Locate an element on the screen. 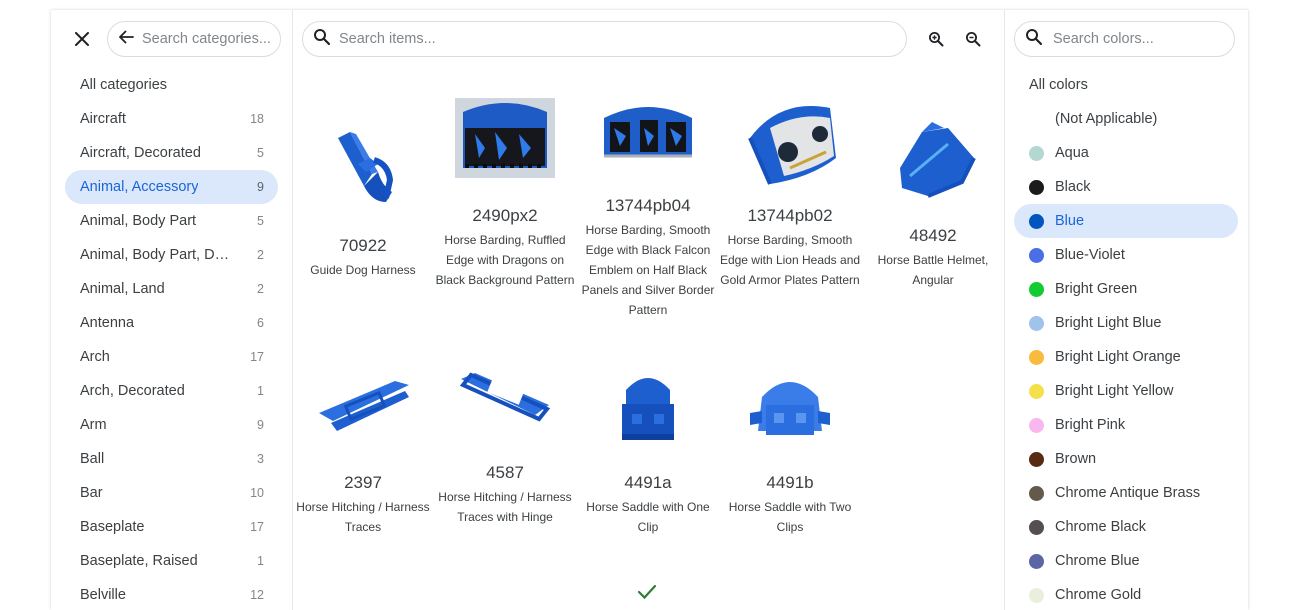 This screenshot has height=610, width=1300. color-item-bright-light-orange: Bright Light Orange is located at coordinates (1126, 357).